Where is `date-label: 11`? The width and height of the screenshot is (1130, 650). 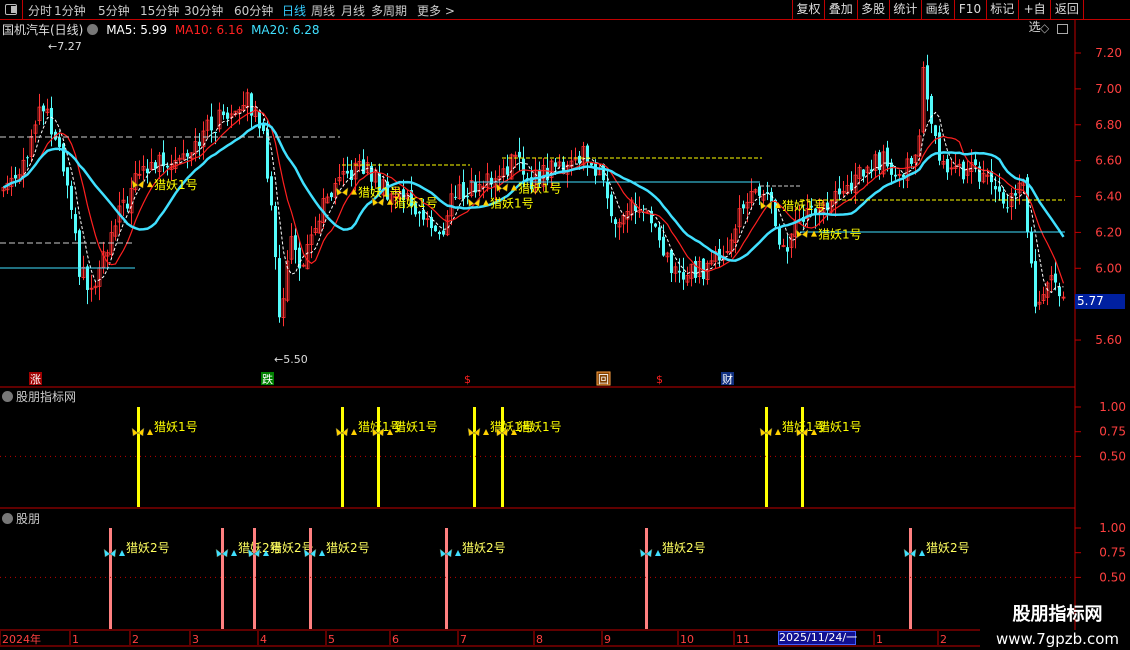 date-label: 11 is located at coordinates (743, 639).